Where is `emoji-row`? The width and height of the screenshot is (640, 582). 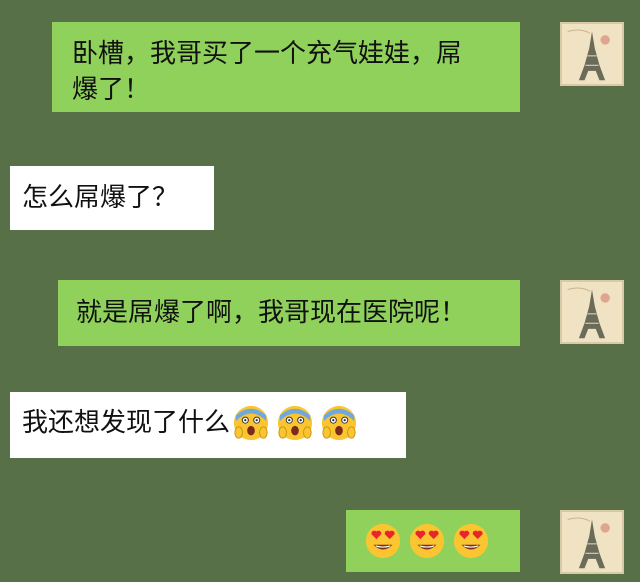
emoji-row is located at coordinates (433, 541).